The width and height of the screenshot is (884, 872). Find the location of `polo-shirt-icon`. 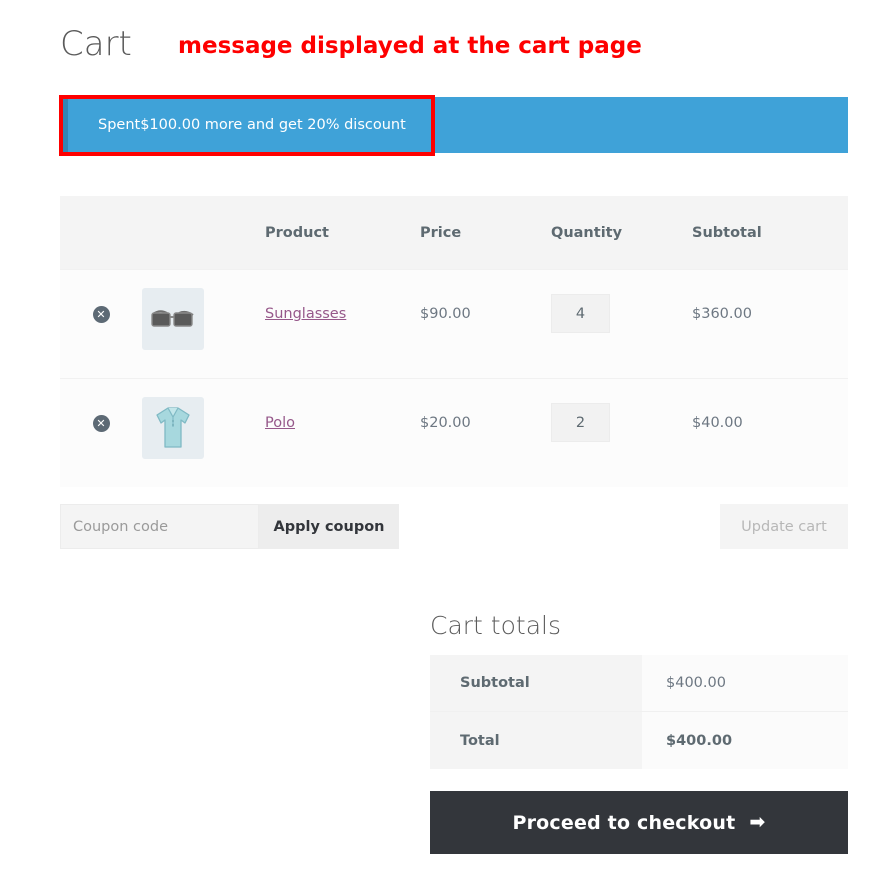

polo-shirt-icon is located at coordinates (173, 427).